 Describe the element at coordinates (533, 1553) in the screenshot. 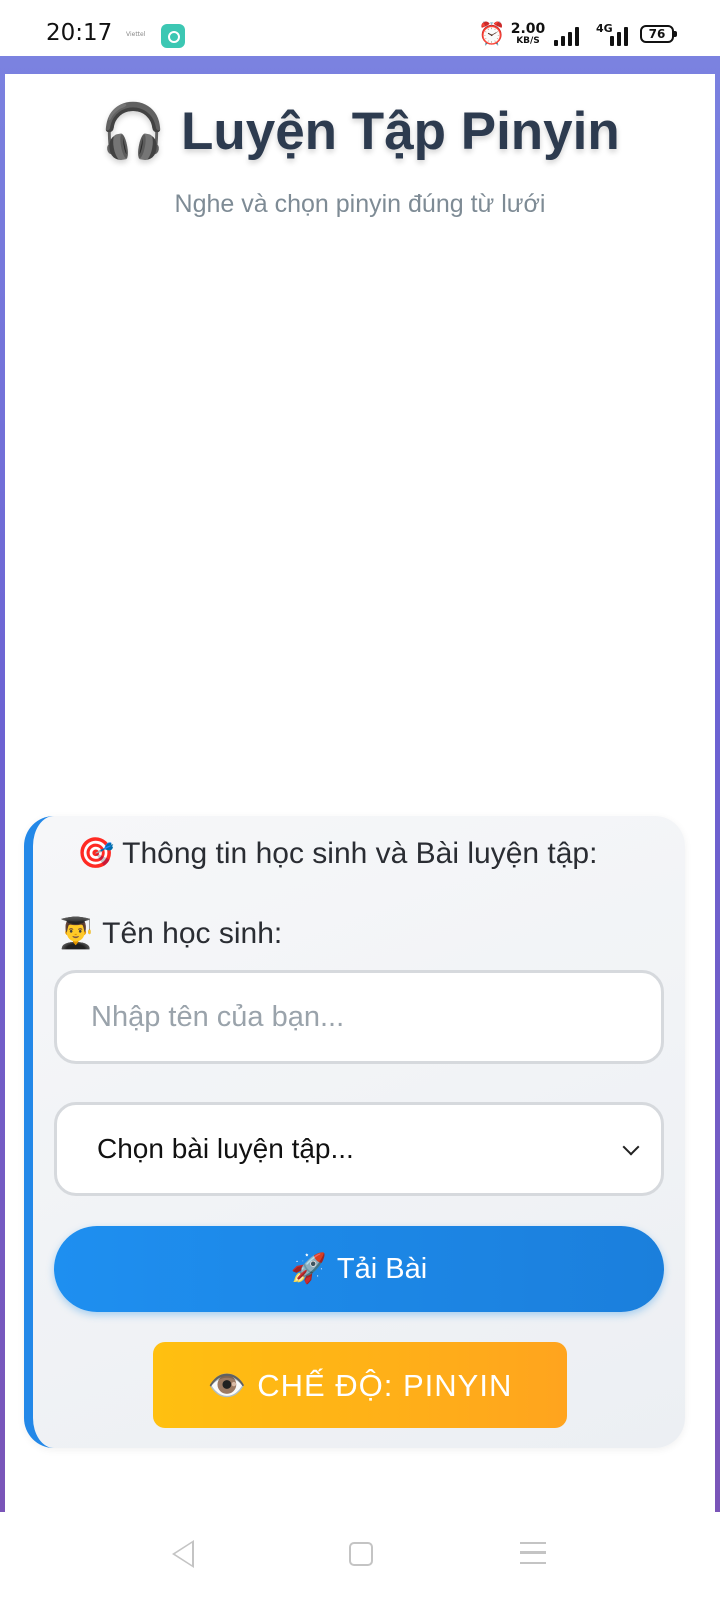

I see `menu-icon` at that location.